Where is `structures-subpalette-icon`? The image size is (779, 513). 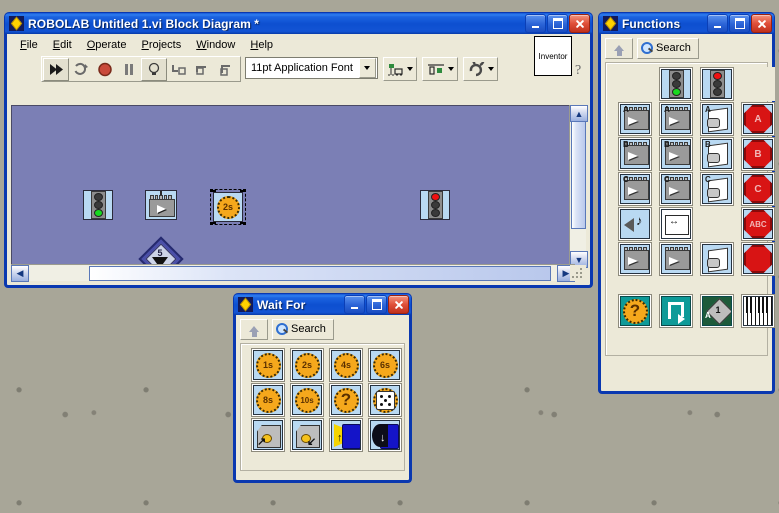 structures-subpalette-icon is located at coordinates (676, 311).